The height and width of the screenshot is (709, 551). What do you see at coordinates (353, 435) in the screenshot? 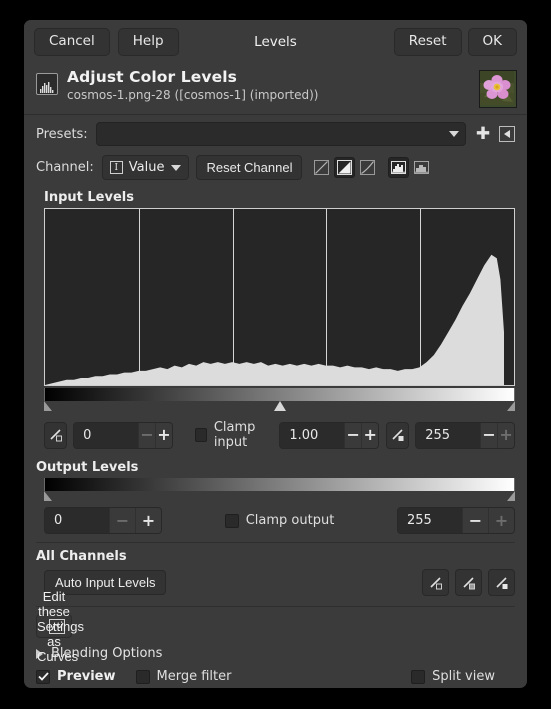
I see `input-gamma-decrement-button: −` at bounding box center [353, 435].